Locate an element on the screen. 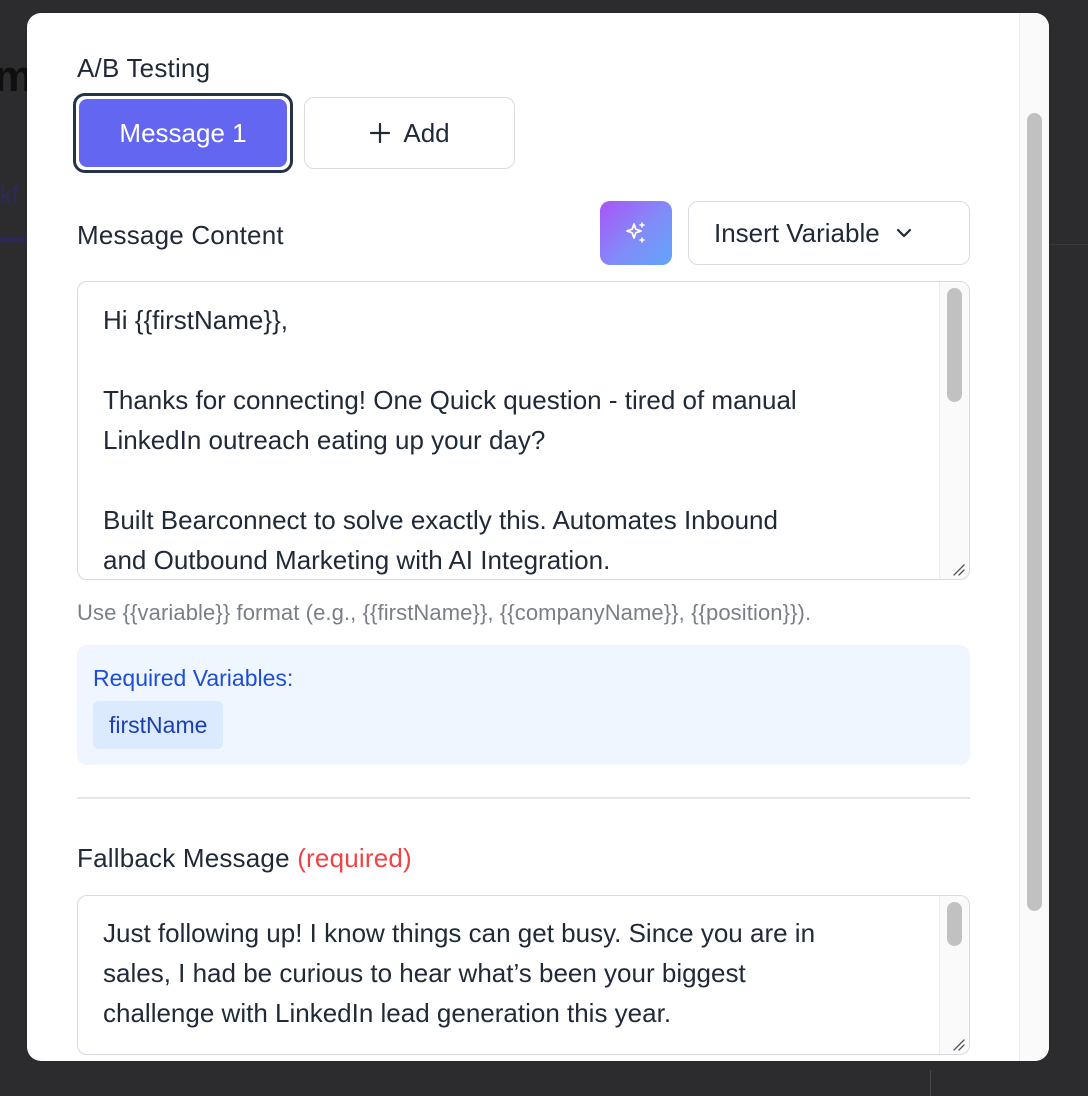 Image resolution: width=1088 pixels, height=1096 pixels. fallback-message-scrollbar-thumb is located at coordinates (954, 924).